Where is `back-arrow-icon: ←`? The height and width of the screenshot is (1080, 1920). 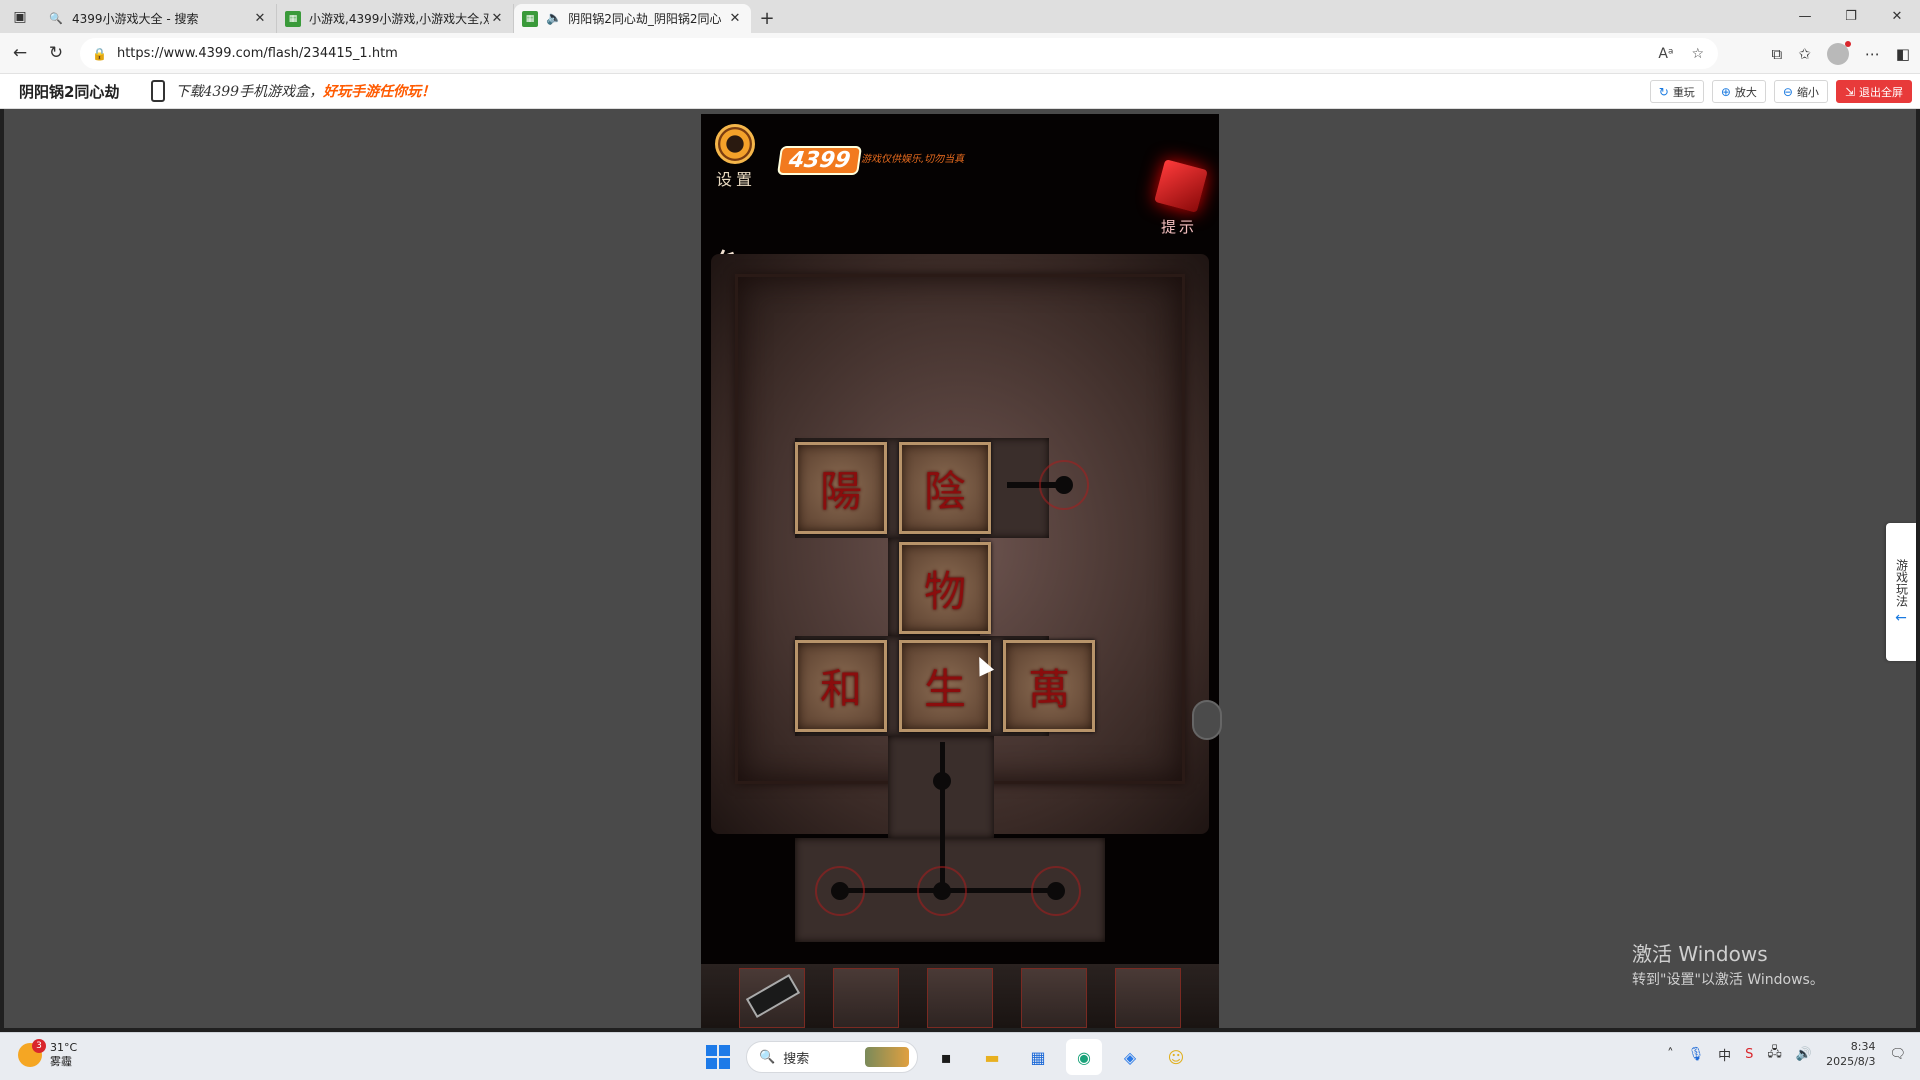
back-arrow-icon: ← is located at coordinates (20, 53).